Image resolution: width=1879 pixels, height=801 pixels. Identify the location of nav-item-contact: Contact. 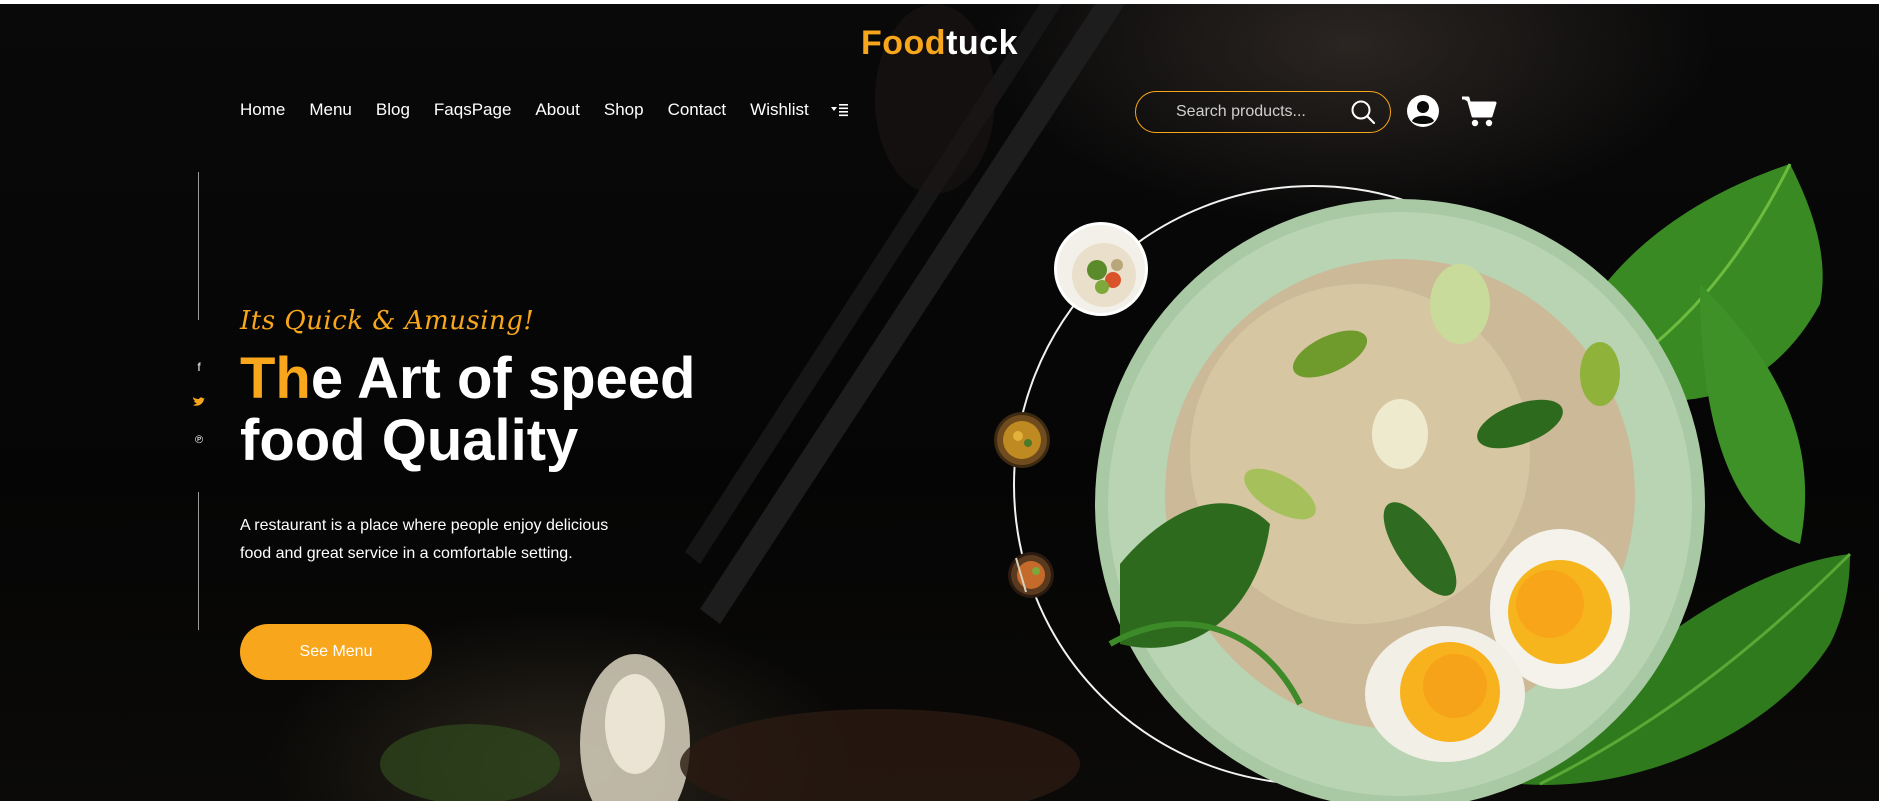
(697, 110).